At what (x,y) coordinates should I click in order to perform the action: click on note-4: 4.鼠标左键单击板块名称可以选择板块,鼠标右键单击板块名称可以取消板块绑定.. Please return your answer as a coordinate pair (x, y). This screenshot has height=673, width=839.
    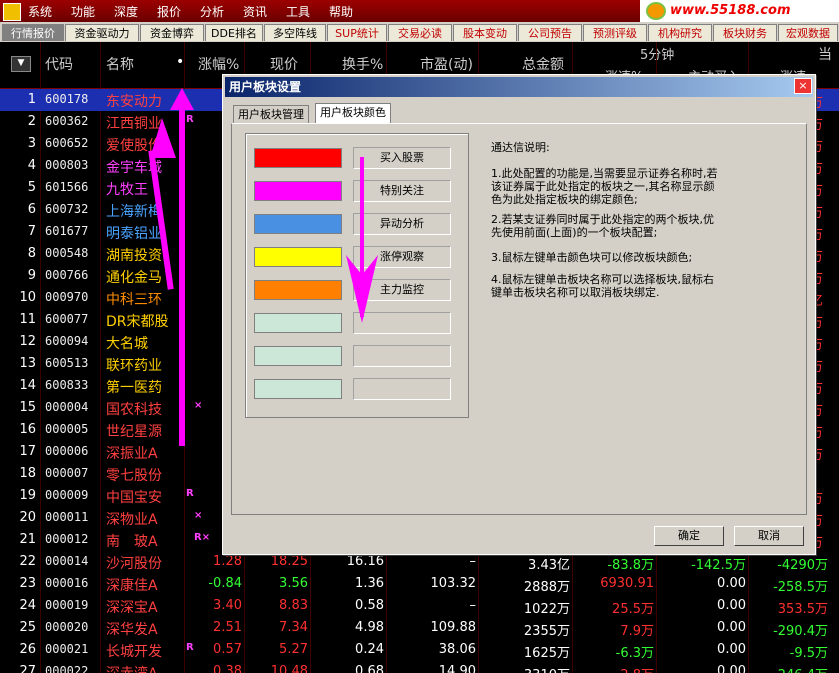
    Looking at the image, I should click on (602, 286).